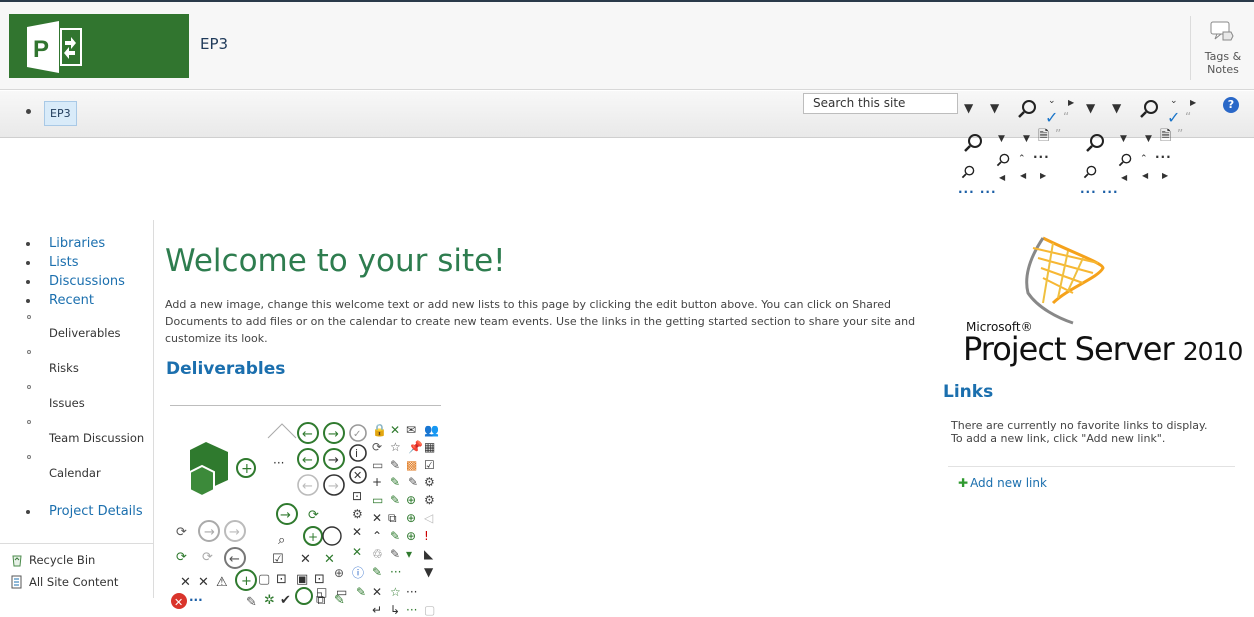  What do you see at coordinates (358, 573) in the screenshot?
I see `svg-text: ⓘ` at bounding box center [358, 573].